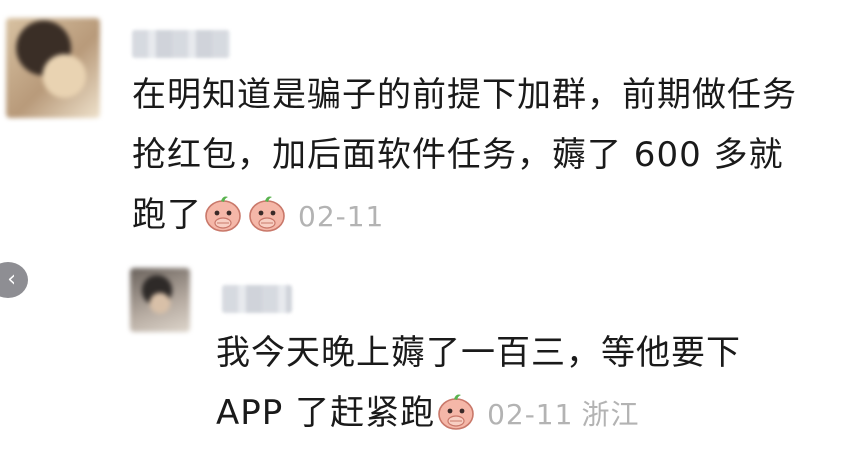  Describe the element at coordinates (530, 414) in the screenshot. I see `reply-date: 02-11` at that location.